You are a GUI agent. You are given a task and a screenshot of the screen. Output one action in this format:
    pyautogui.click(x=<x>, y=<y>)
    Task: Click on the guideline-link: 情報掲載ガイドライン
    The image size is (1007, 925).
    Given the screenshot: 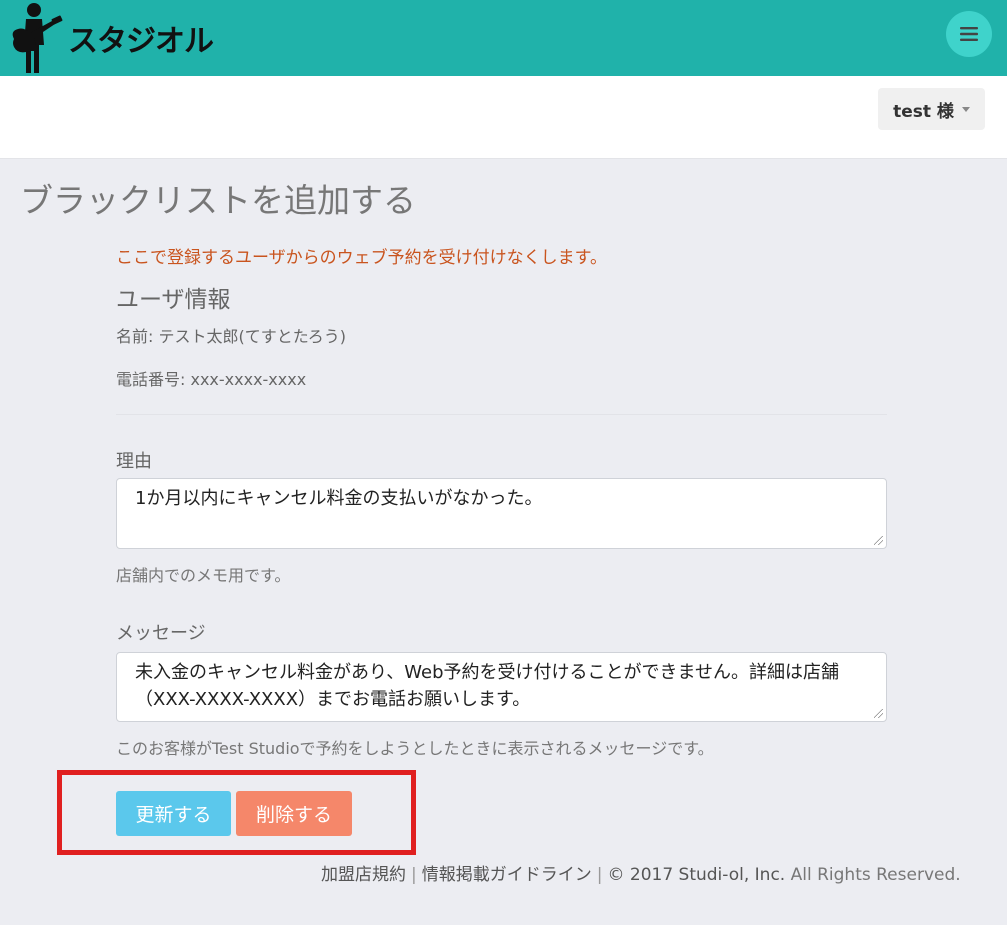 What is the action you would take?
    pyautogui.click(x=507, y=875)
    